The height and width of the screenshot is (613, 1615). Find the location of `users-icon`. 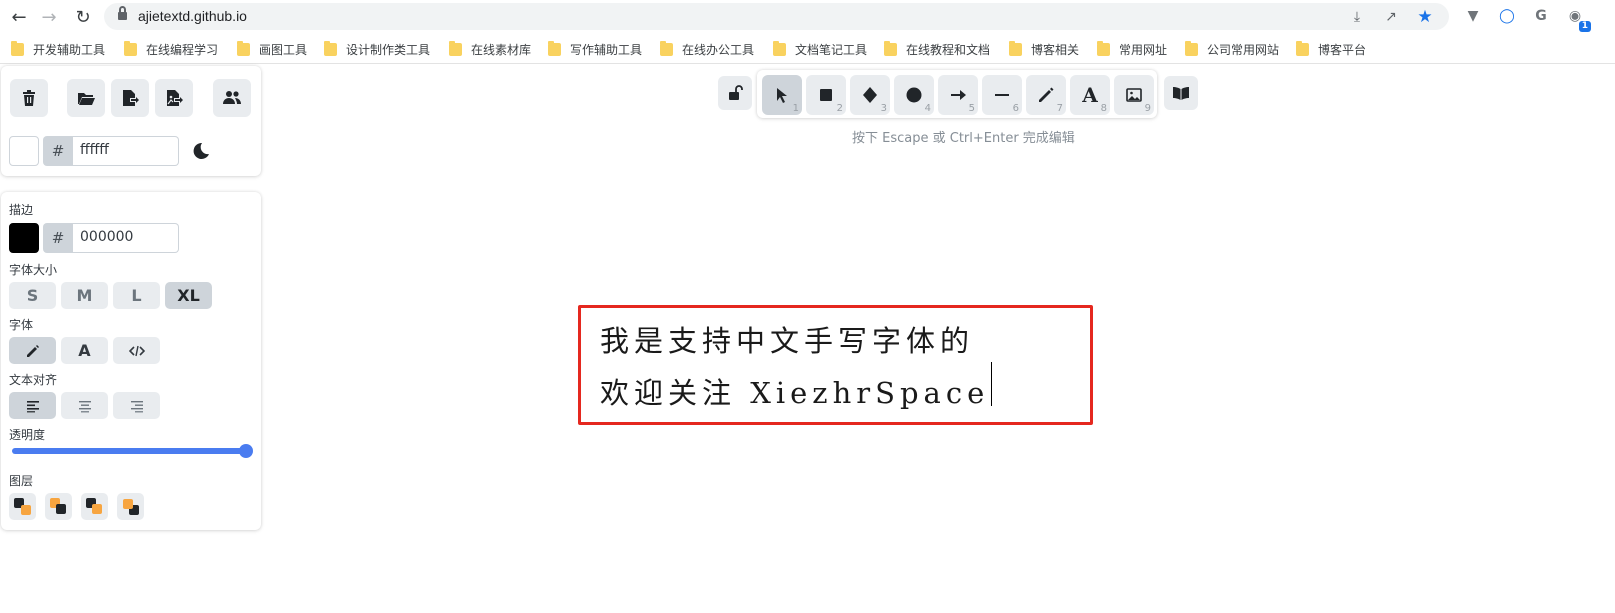

users-icon is located at coordinates (232, 97).